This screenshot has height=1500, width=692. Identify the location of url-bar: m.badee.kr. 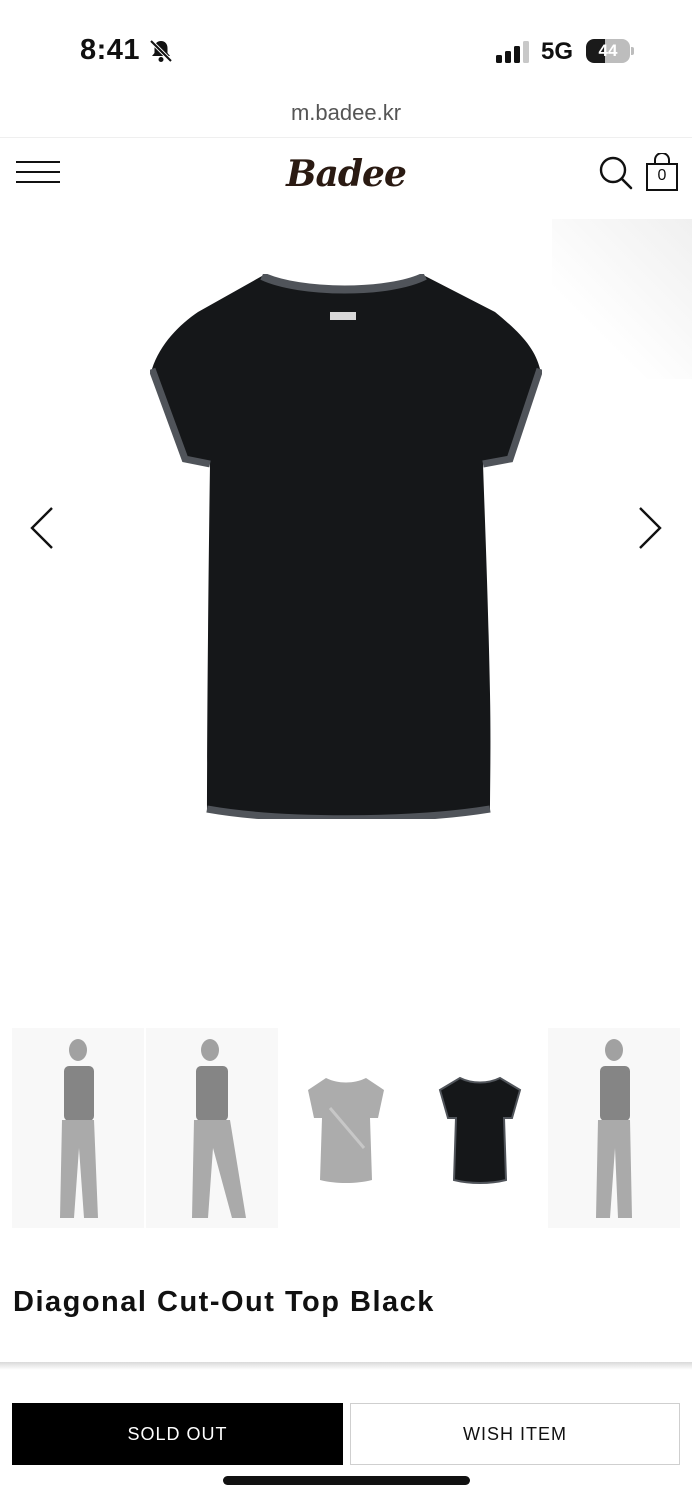
(346, 119).